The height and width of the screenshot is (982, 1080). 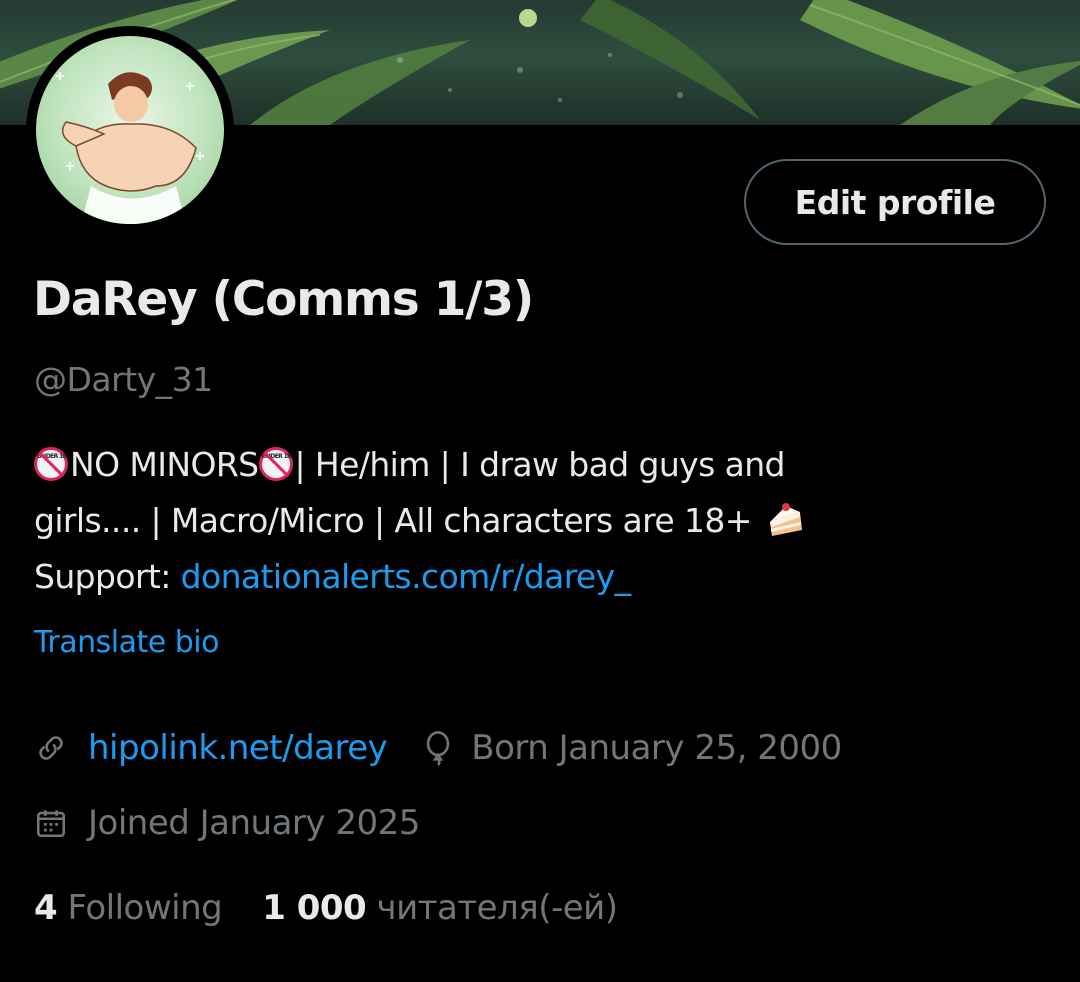 I want to click on support-link: donationalerts.com/r/darey_, so click(x=406, y=576).